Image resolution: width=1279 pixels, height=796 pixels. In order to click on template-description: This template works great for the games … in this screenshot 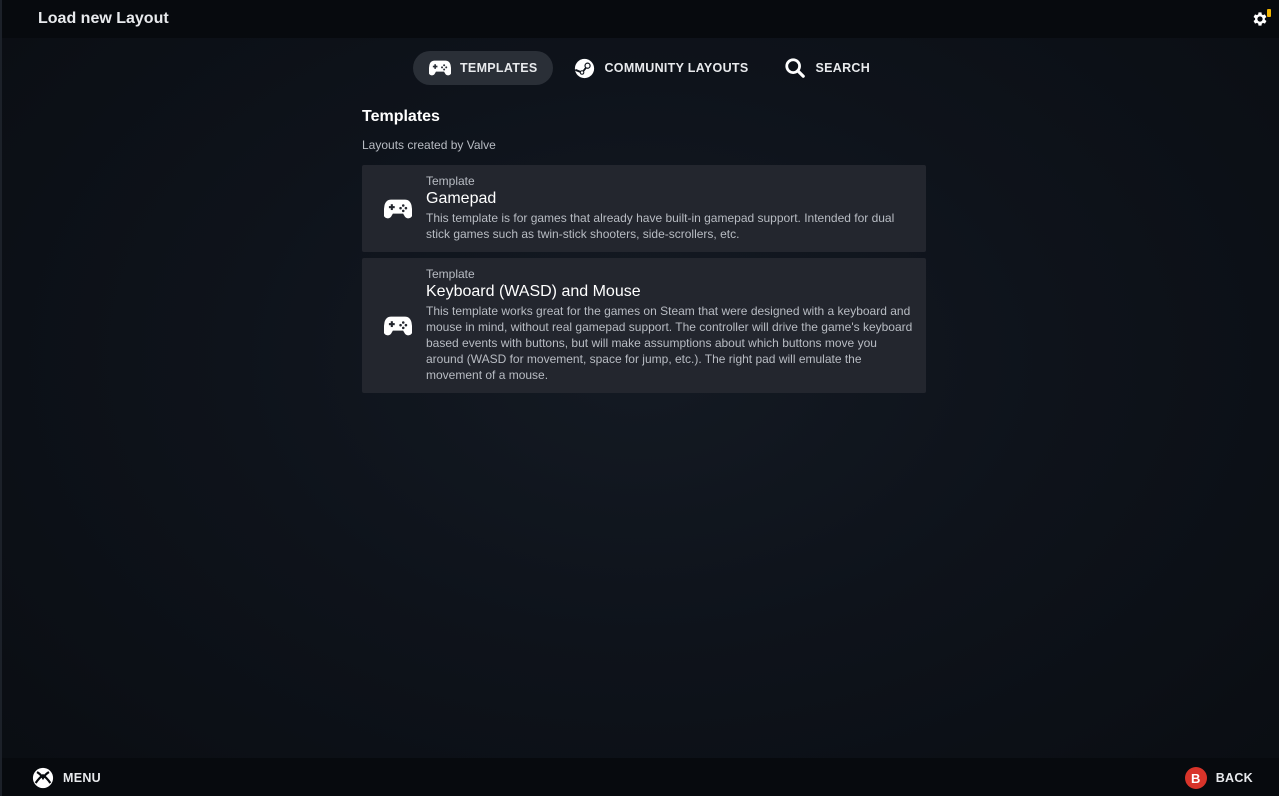, I will do `click(669, 343)`.